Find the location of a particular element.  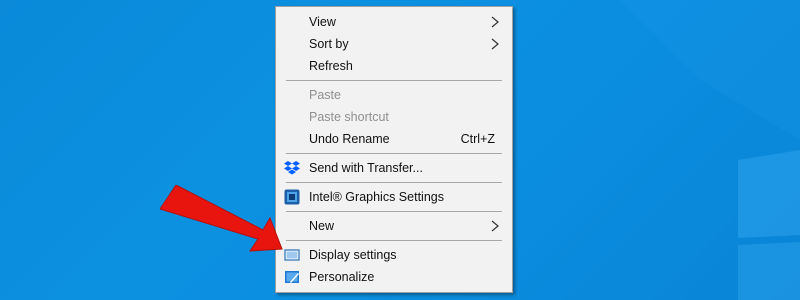

menu-item-label: New is located at coordinates (322, 226).